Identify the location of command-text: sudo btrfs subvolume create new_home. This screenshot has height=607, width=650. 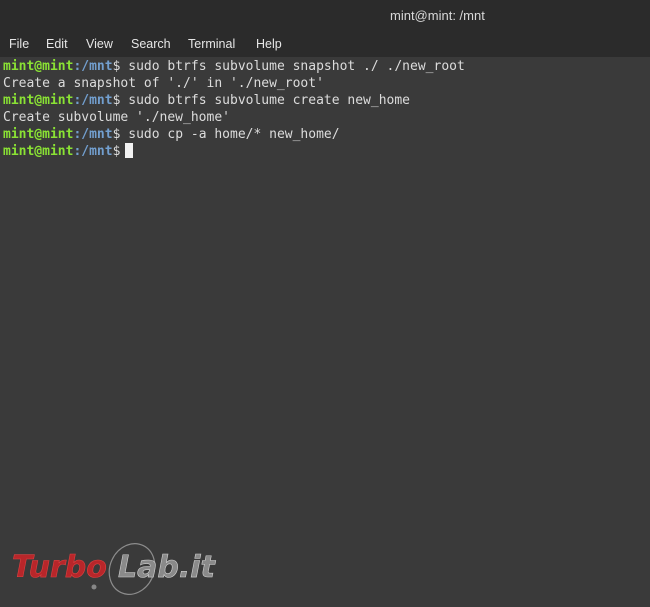
(265, 100).